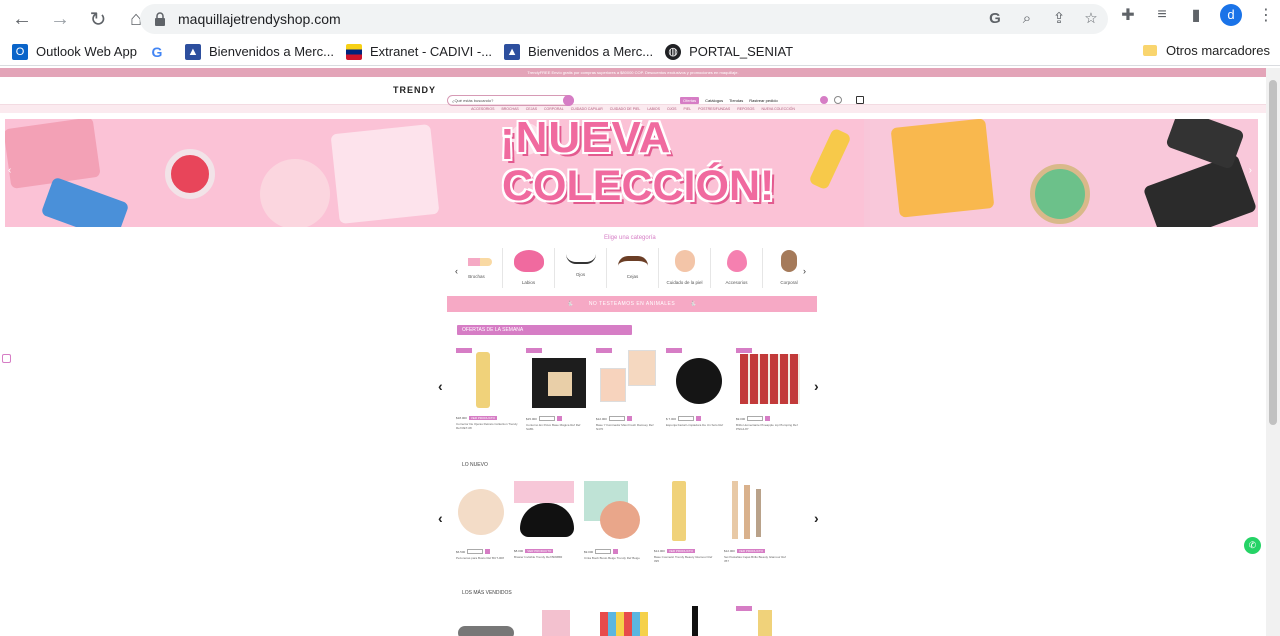  Describe the element at coordinates (581, 268) in the screenshot. I see `category-ojos: Ojos` at that location.